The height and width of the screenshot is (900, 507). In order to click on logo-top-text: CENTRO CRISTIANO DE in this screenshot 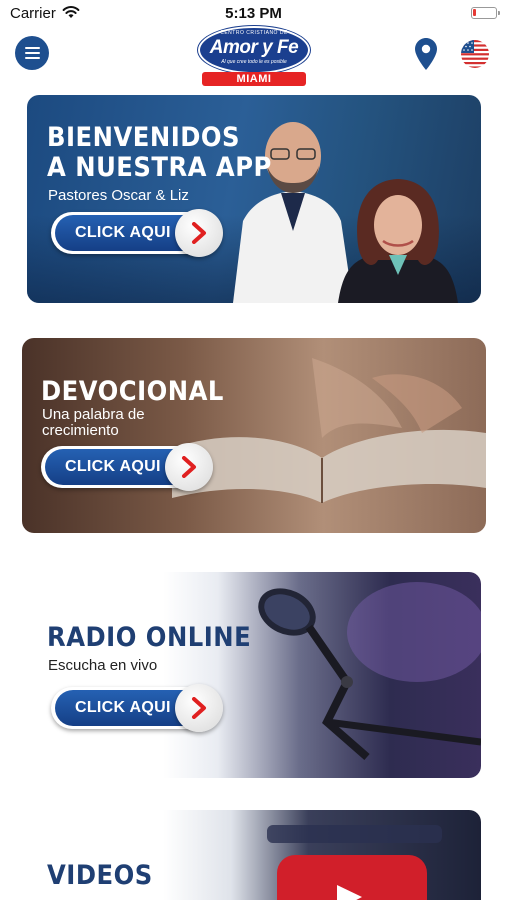, I will do `click(254, 33)`.